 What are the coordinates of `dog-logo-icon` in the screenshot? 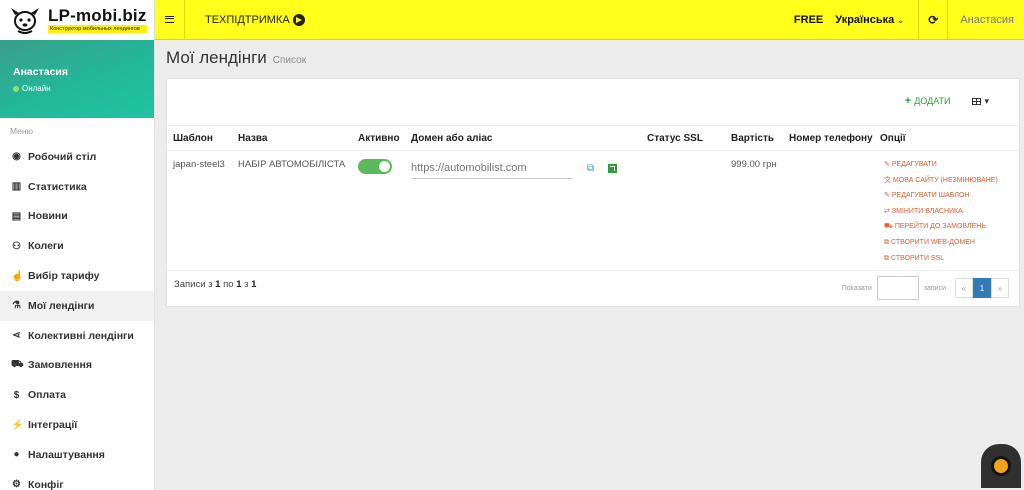 It's located at (25, 20).